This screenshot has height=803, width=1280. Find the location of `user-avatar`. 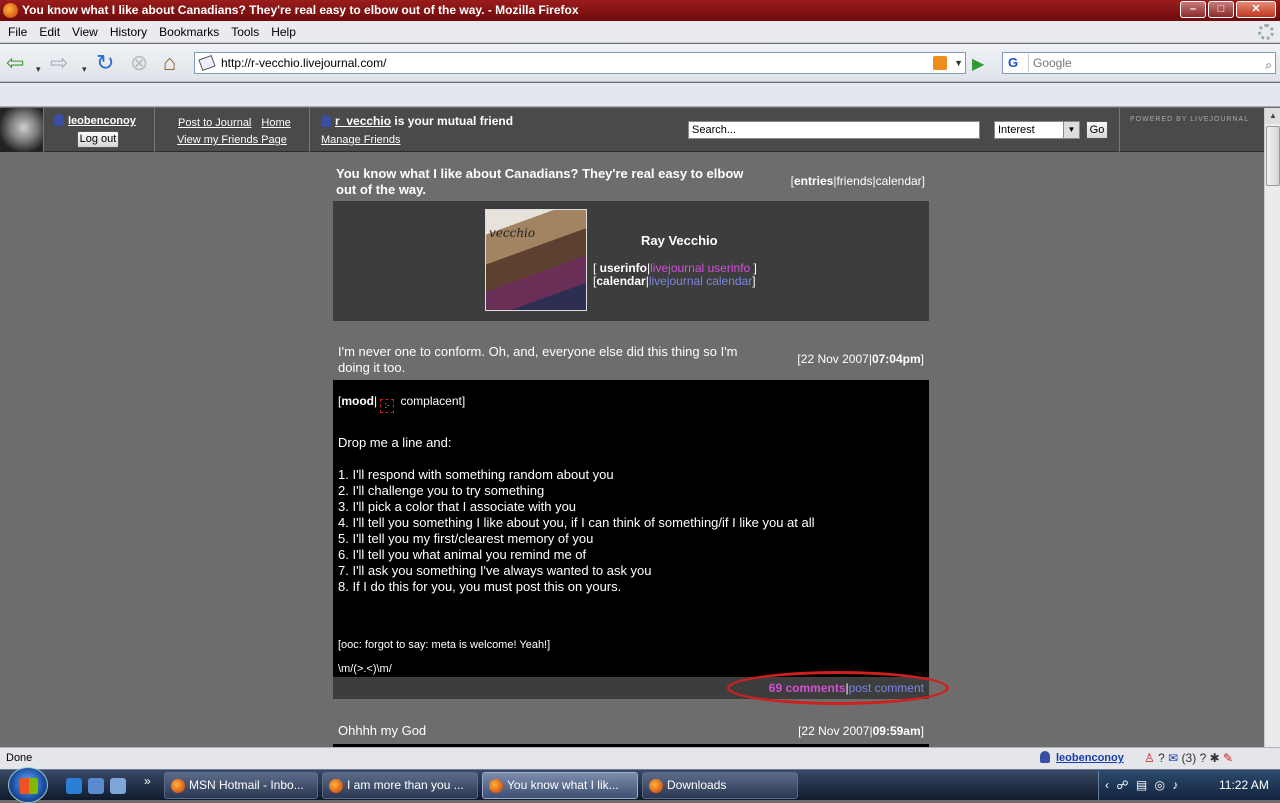

user-avatar is located at coordinates (22, 130).